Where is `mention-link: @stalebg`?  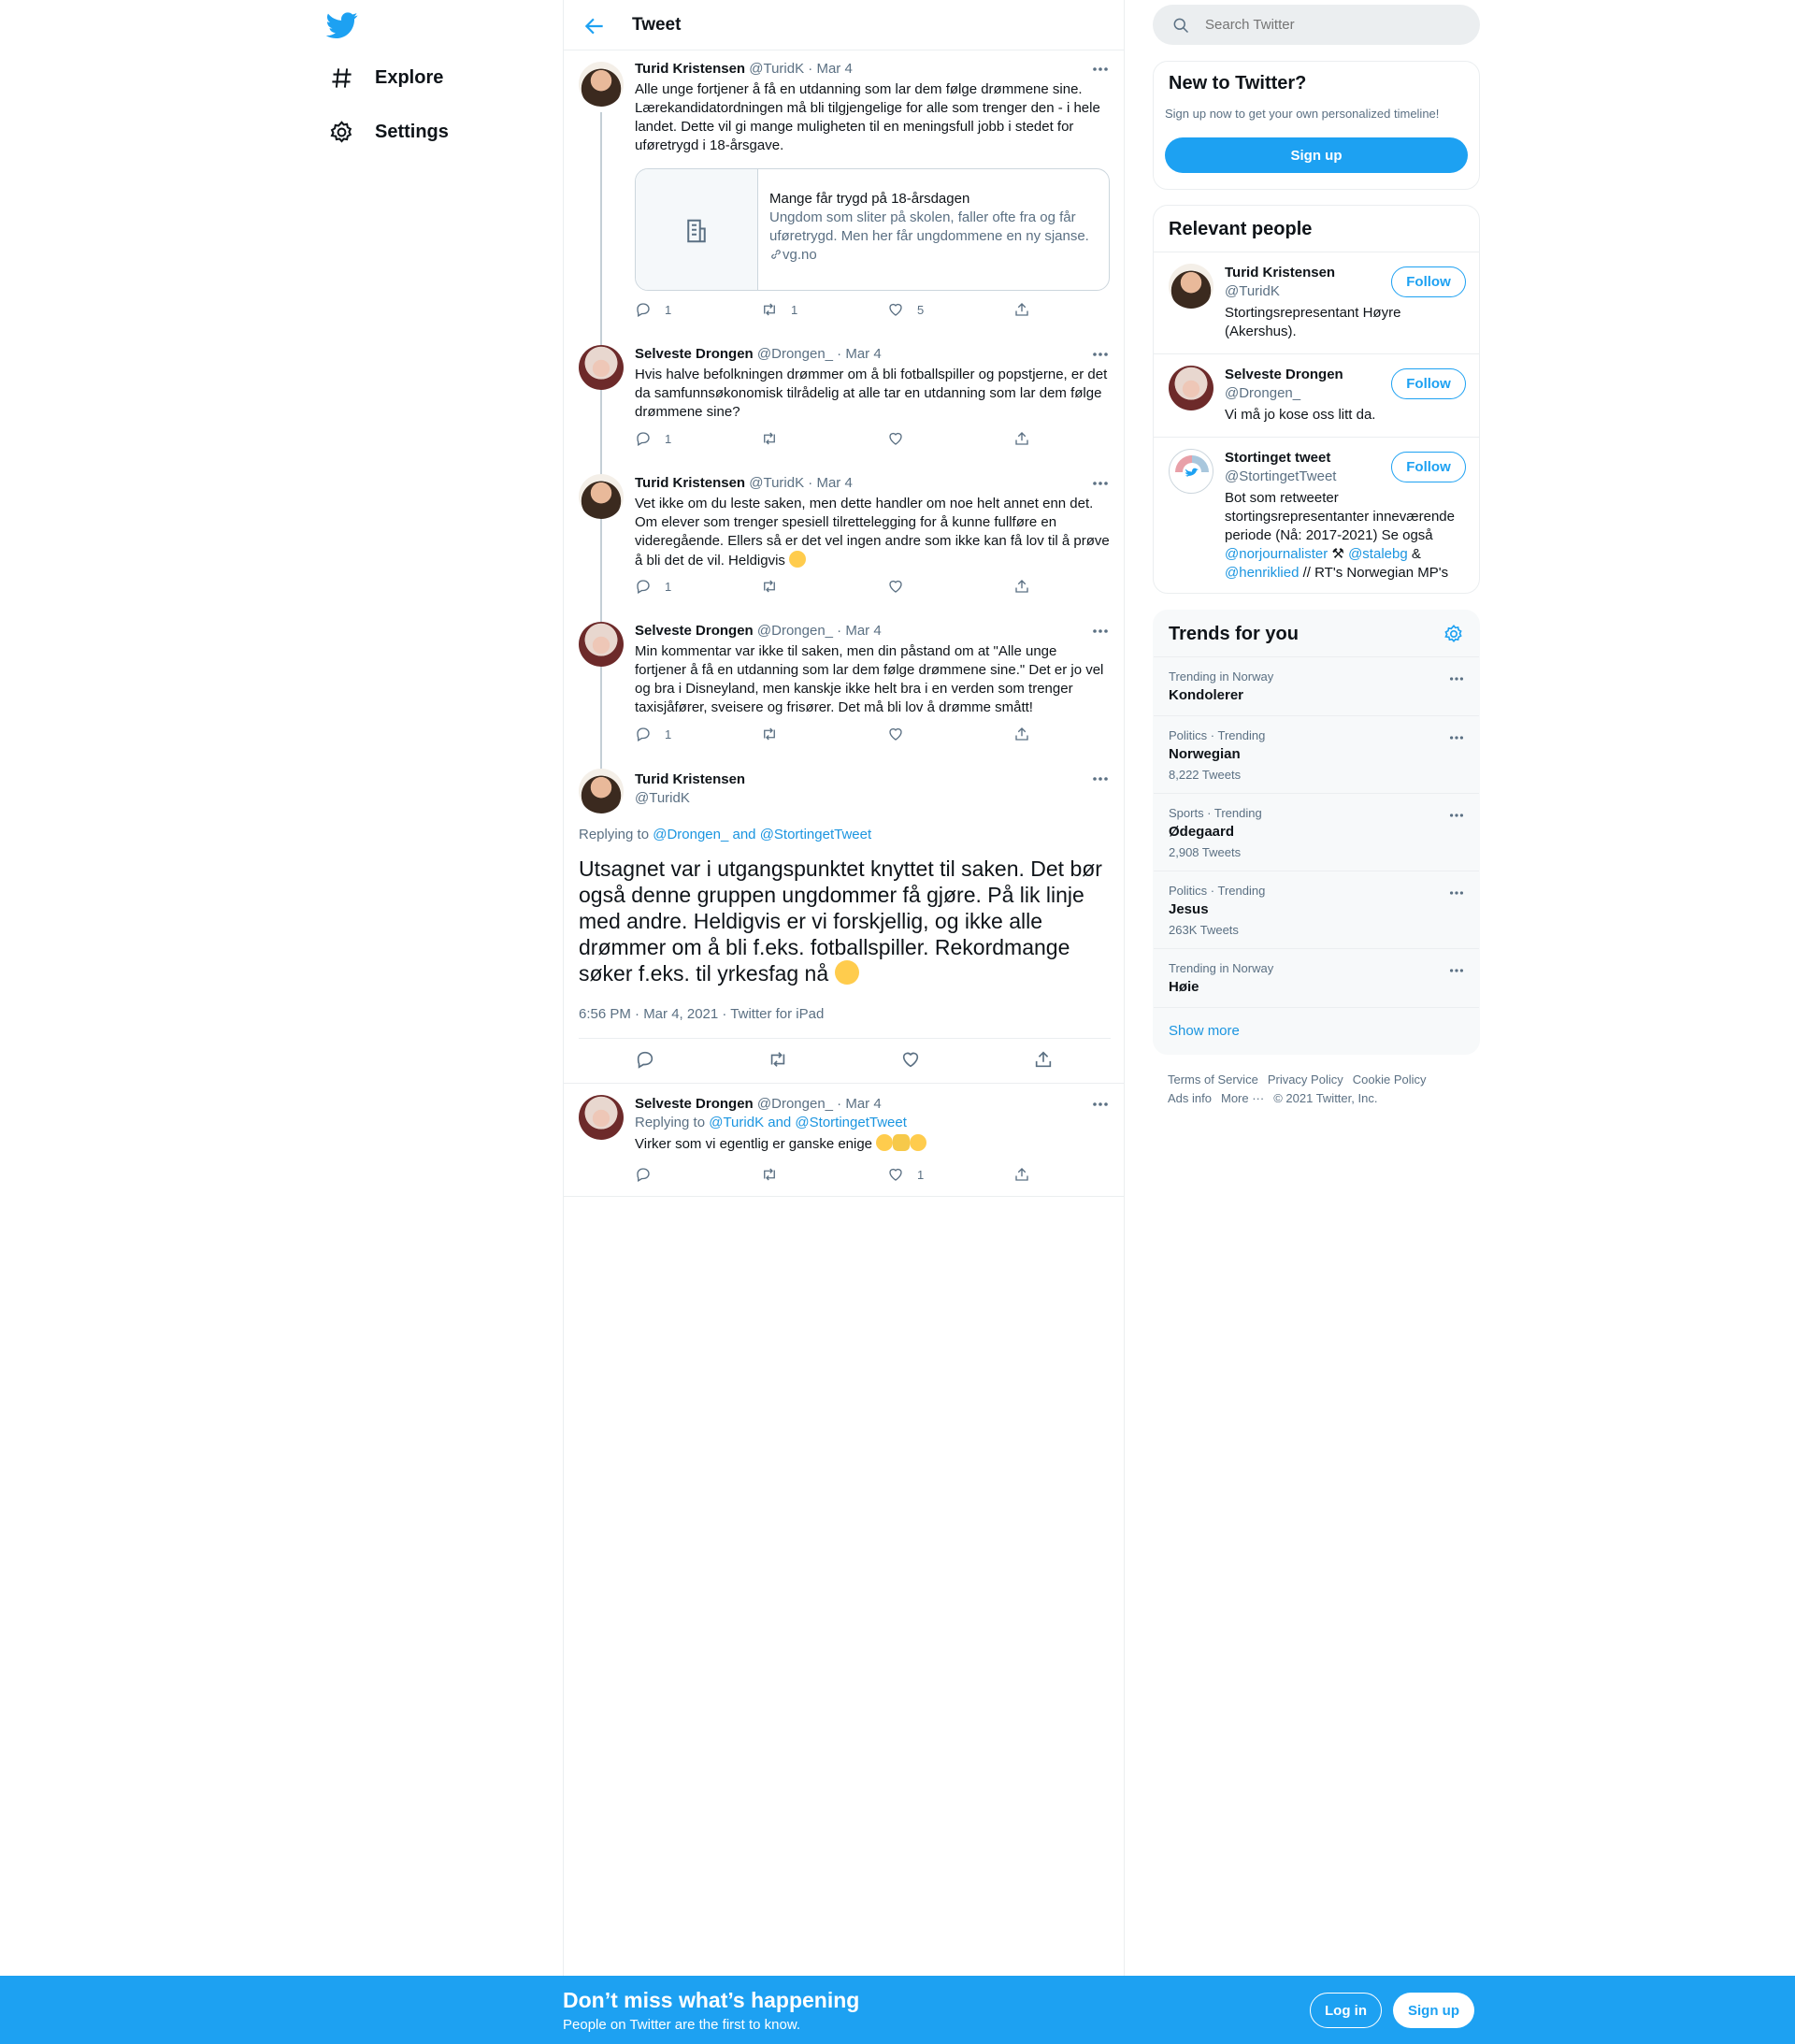 mention-link: @stalebg is located at coordinates (1378, 554).